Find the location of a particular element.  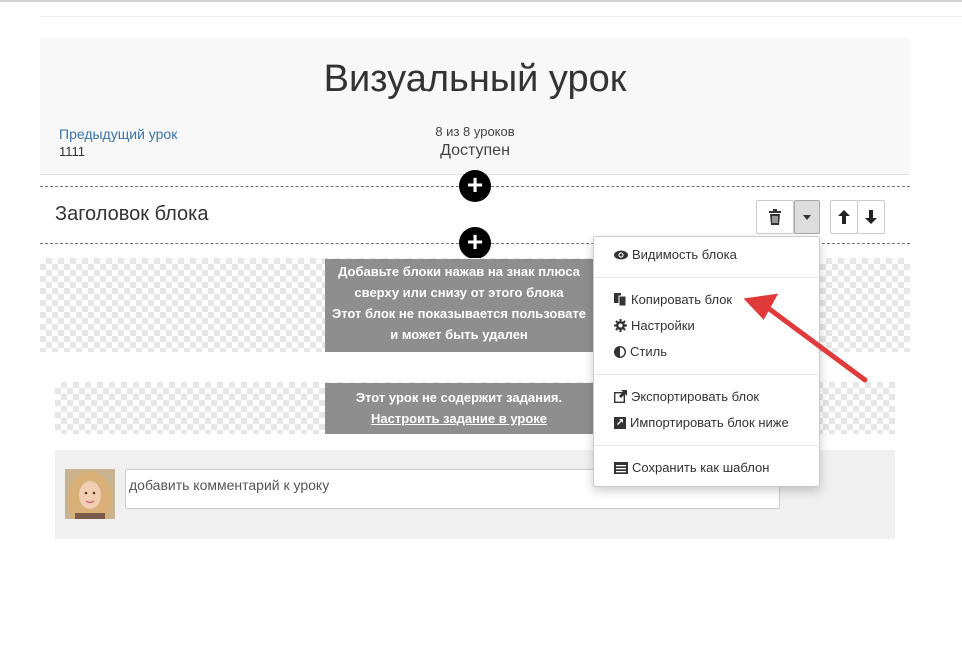

arrow-up-icon is located at coordinates (844, 217).